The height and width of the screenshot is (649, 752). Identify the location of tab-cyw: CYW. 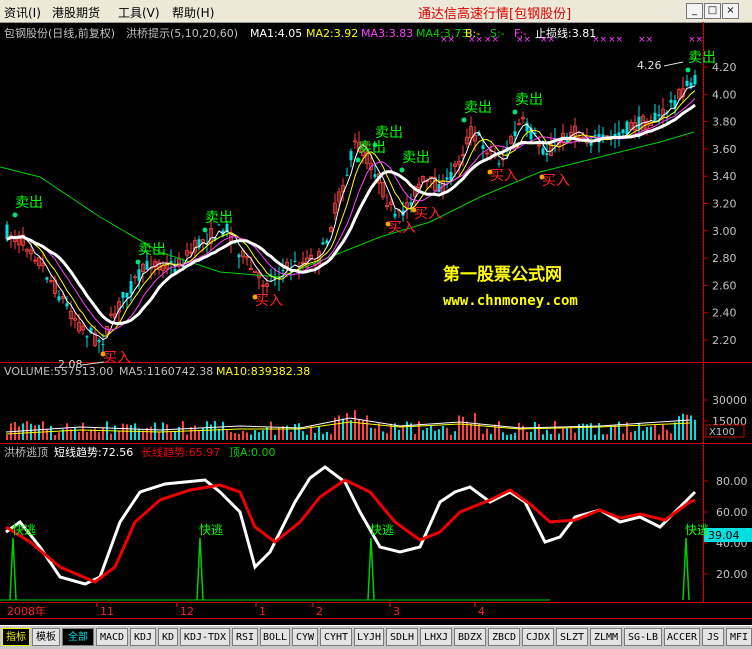
(305, 637).